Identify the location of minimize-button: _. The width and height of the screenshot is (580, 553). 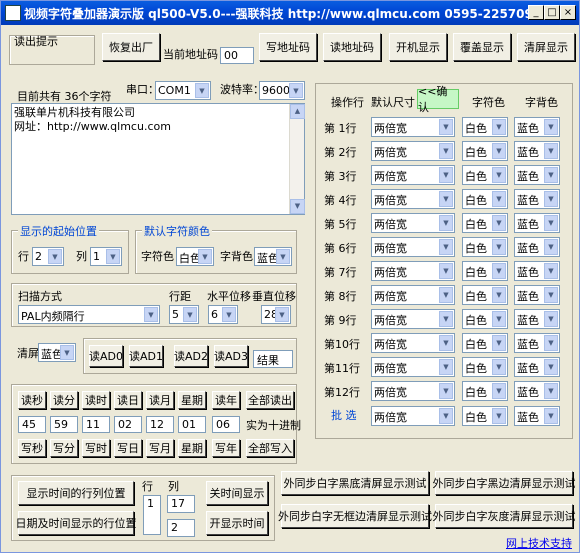
(536, 12).